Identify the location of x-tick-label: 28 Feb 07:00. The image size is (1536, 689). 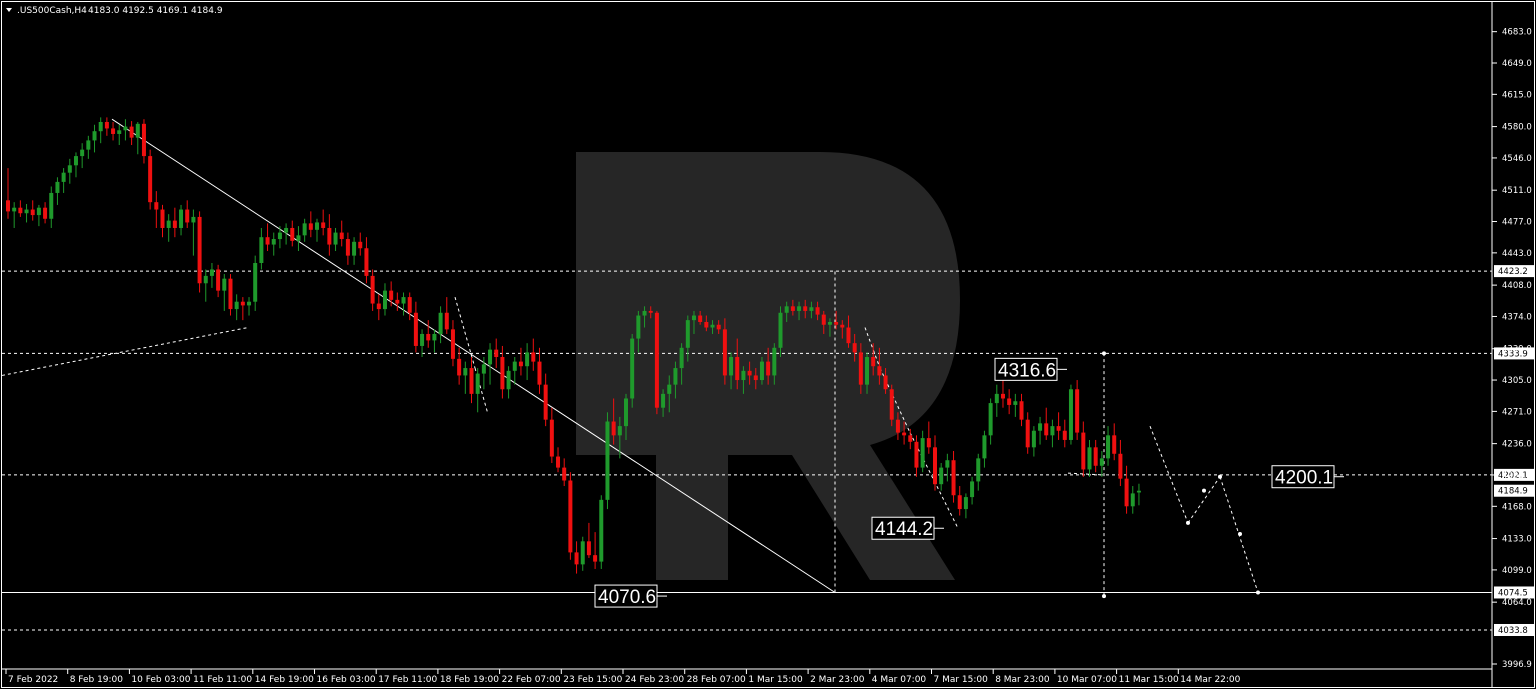
(716, 680).